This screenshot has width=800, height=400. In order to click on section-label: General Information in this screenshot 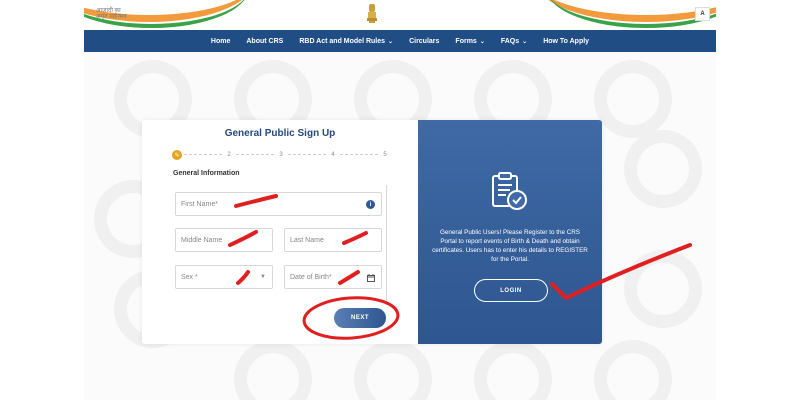, I will do `click(206, 173)`.